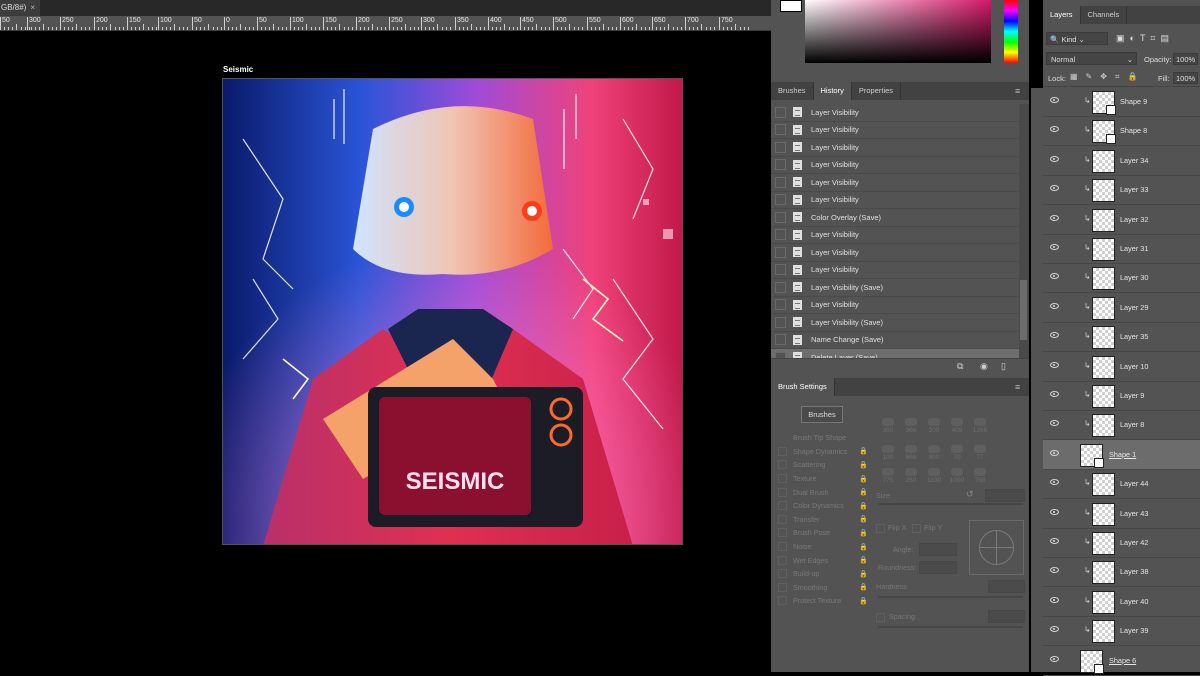  I want to click on layer-name: Layer 40, so click(1134, 601).